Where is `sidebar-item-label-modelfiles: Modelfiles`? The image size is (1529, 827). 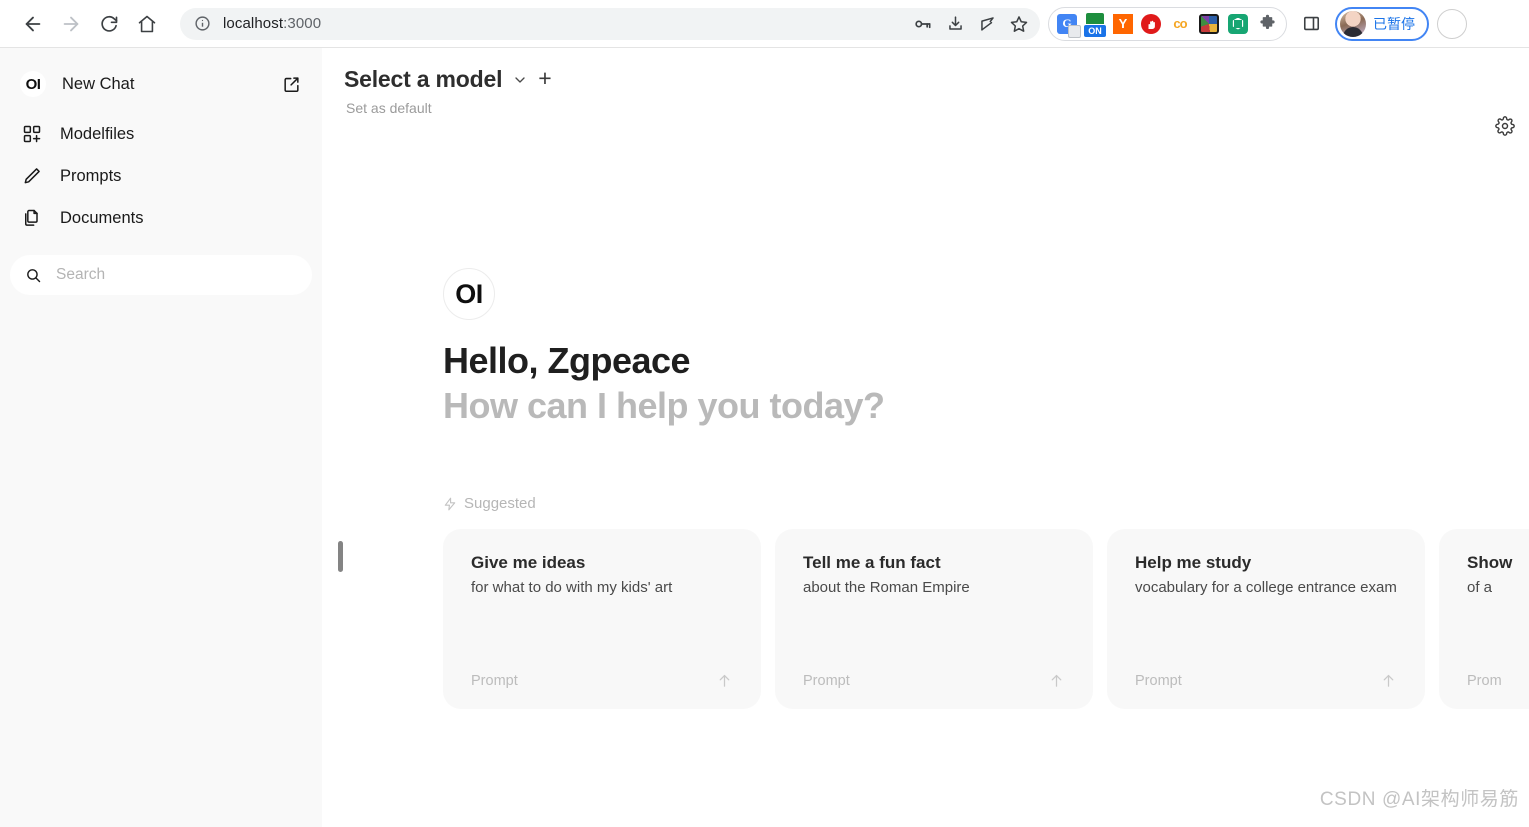 sidebar-item-label-modelfiles: Modelfiles is located at coordinates (97, 133).